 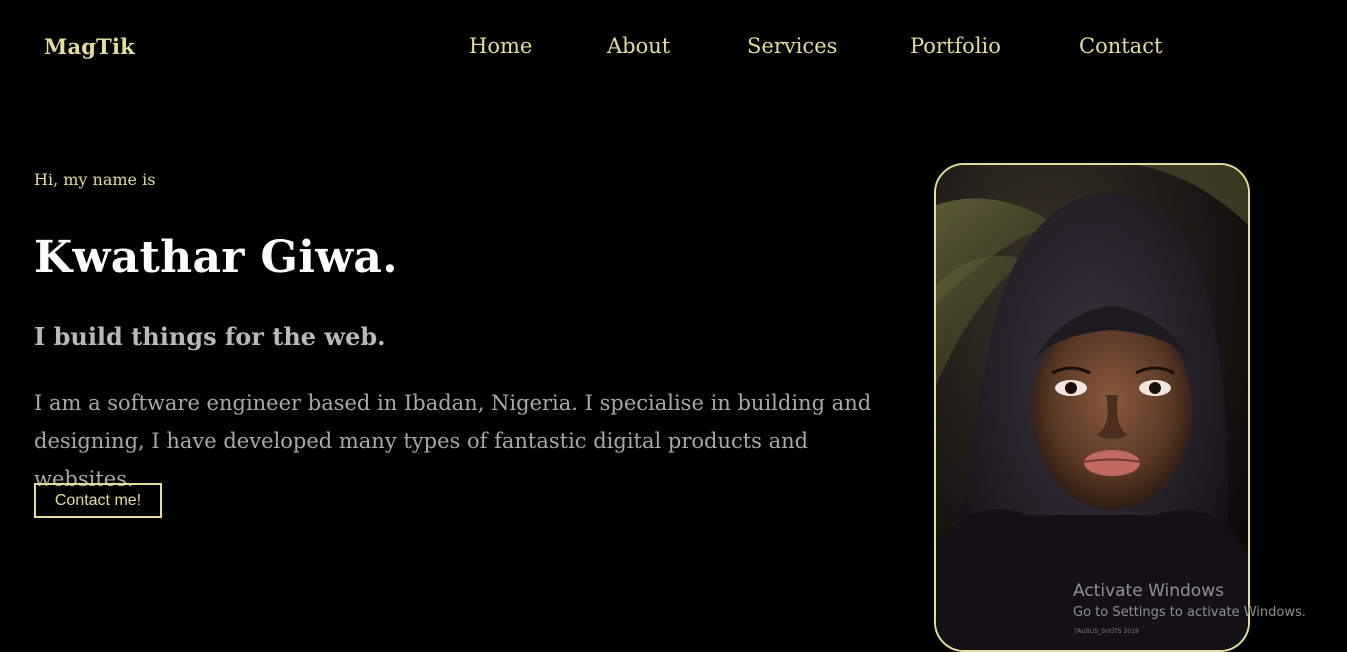 I want to click on contact-me-button: Contact me!, so click(x=98, y=500).